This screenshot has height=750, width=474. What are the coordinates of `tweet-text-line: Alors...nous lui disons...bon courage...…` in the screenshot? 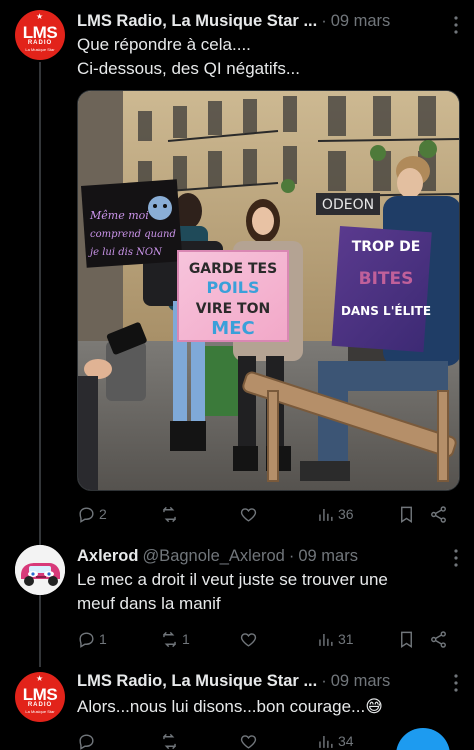 It's located at (230, 706).